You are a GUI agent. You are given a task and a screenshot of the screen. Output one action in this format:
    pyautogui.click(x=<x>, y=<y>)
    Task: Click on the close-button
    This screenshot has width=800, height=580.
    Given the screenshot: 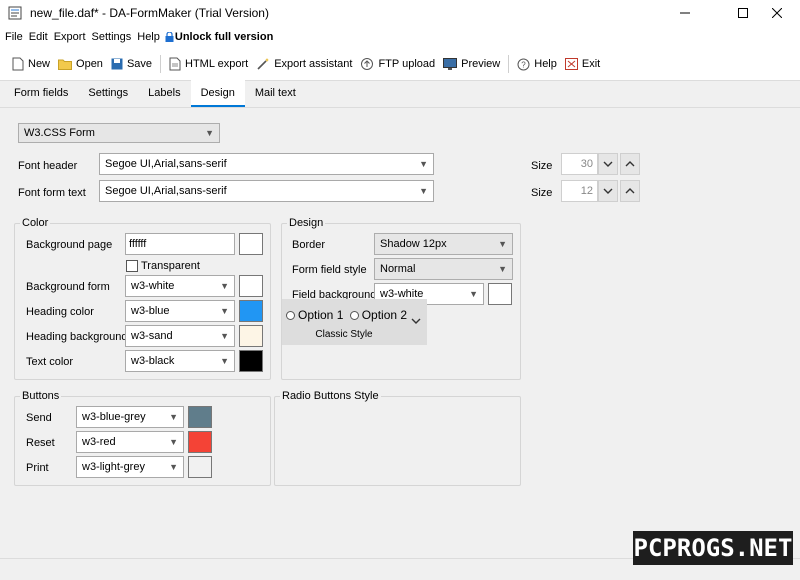 What is the action you would take?
    pyautogui.click(x=777, y=13)
    